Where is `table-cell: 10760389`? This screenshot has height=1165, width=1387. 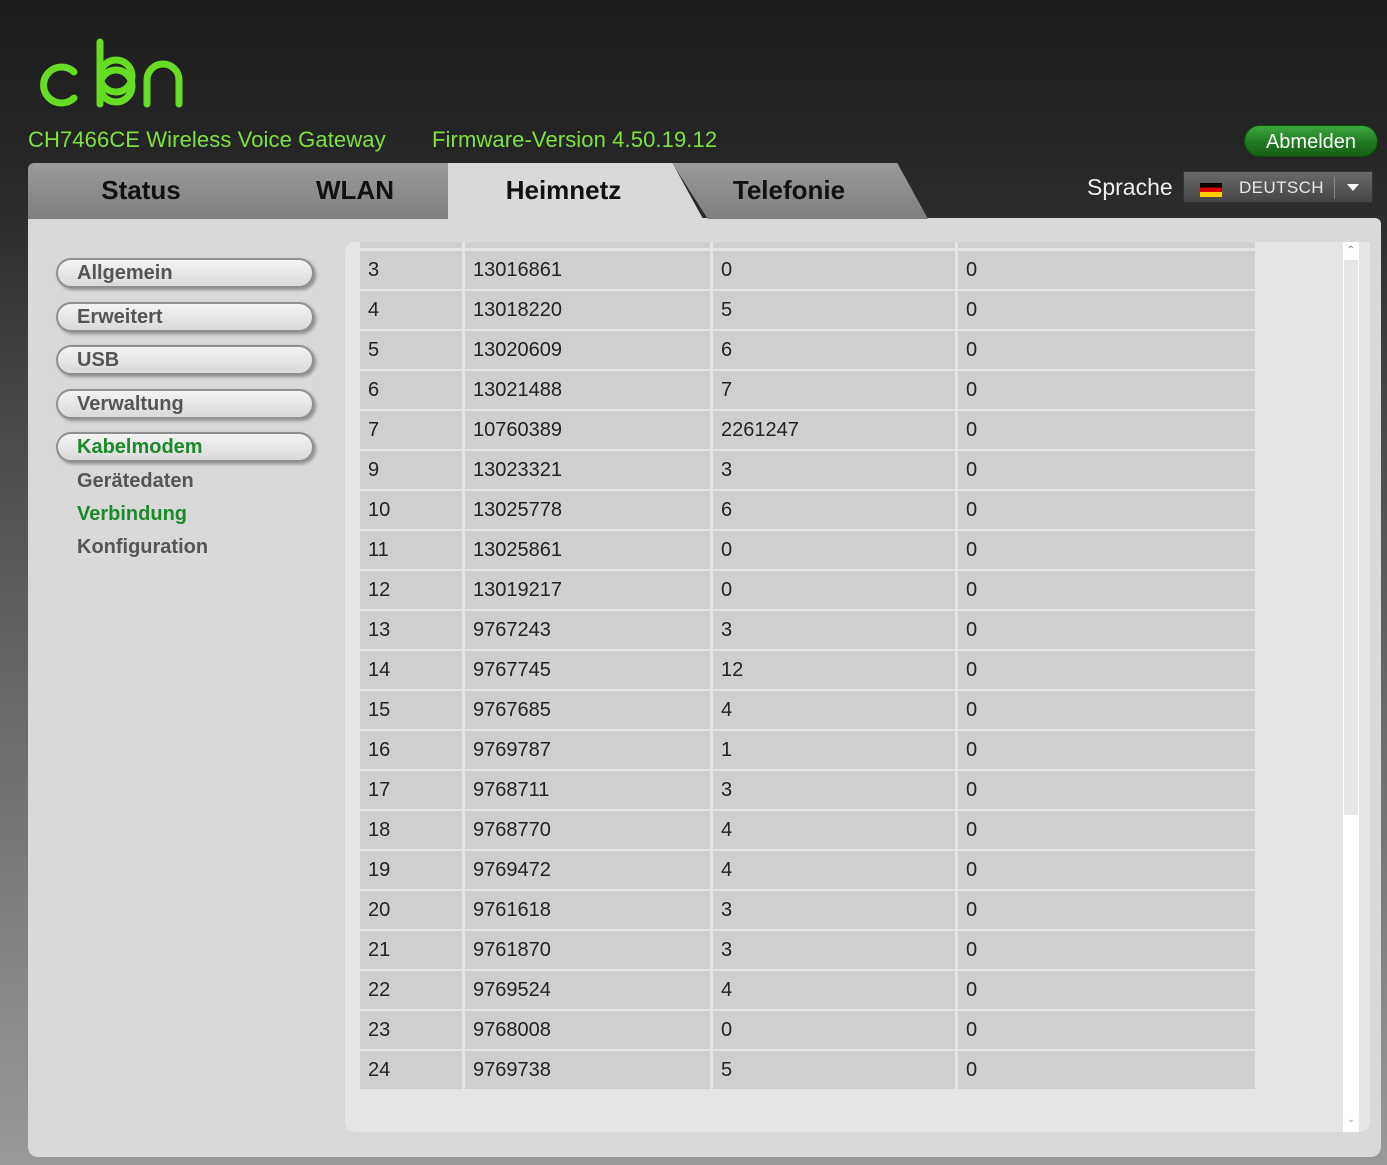 table-cell: 10760389 is located at coordinates (587, 430).